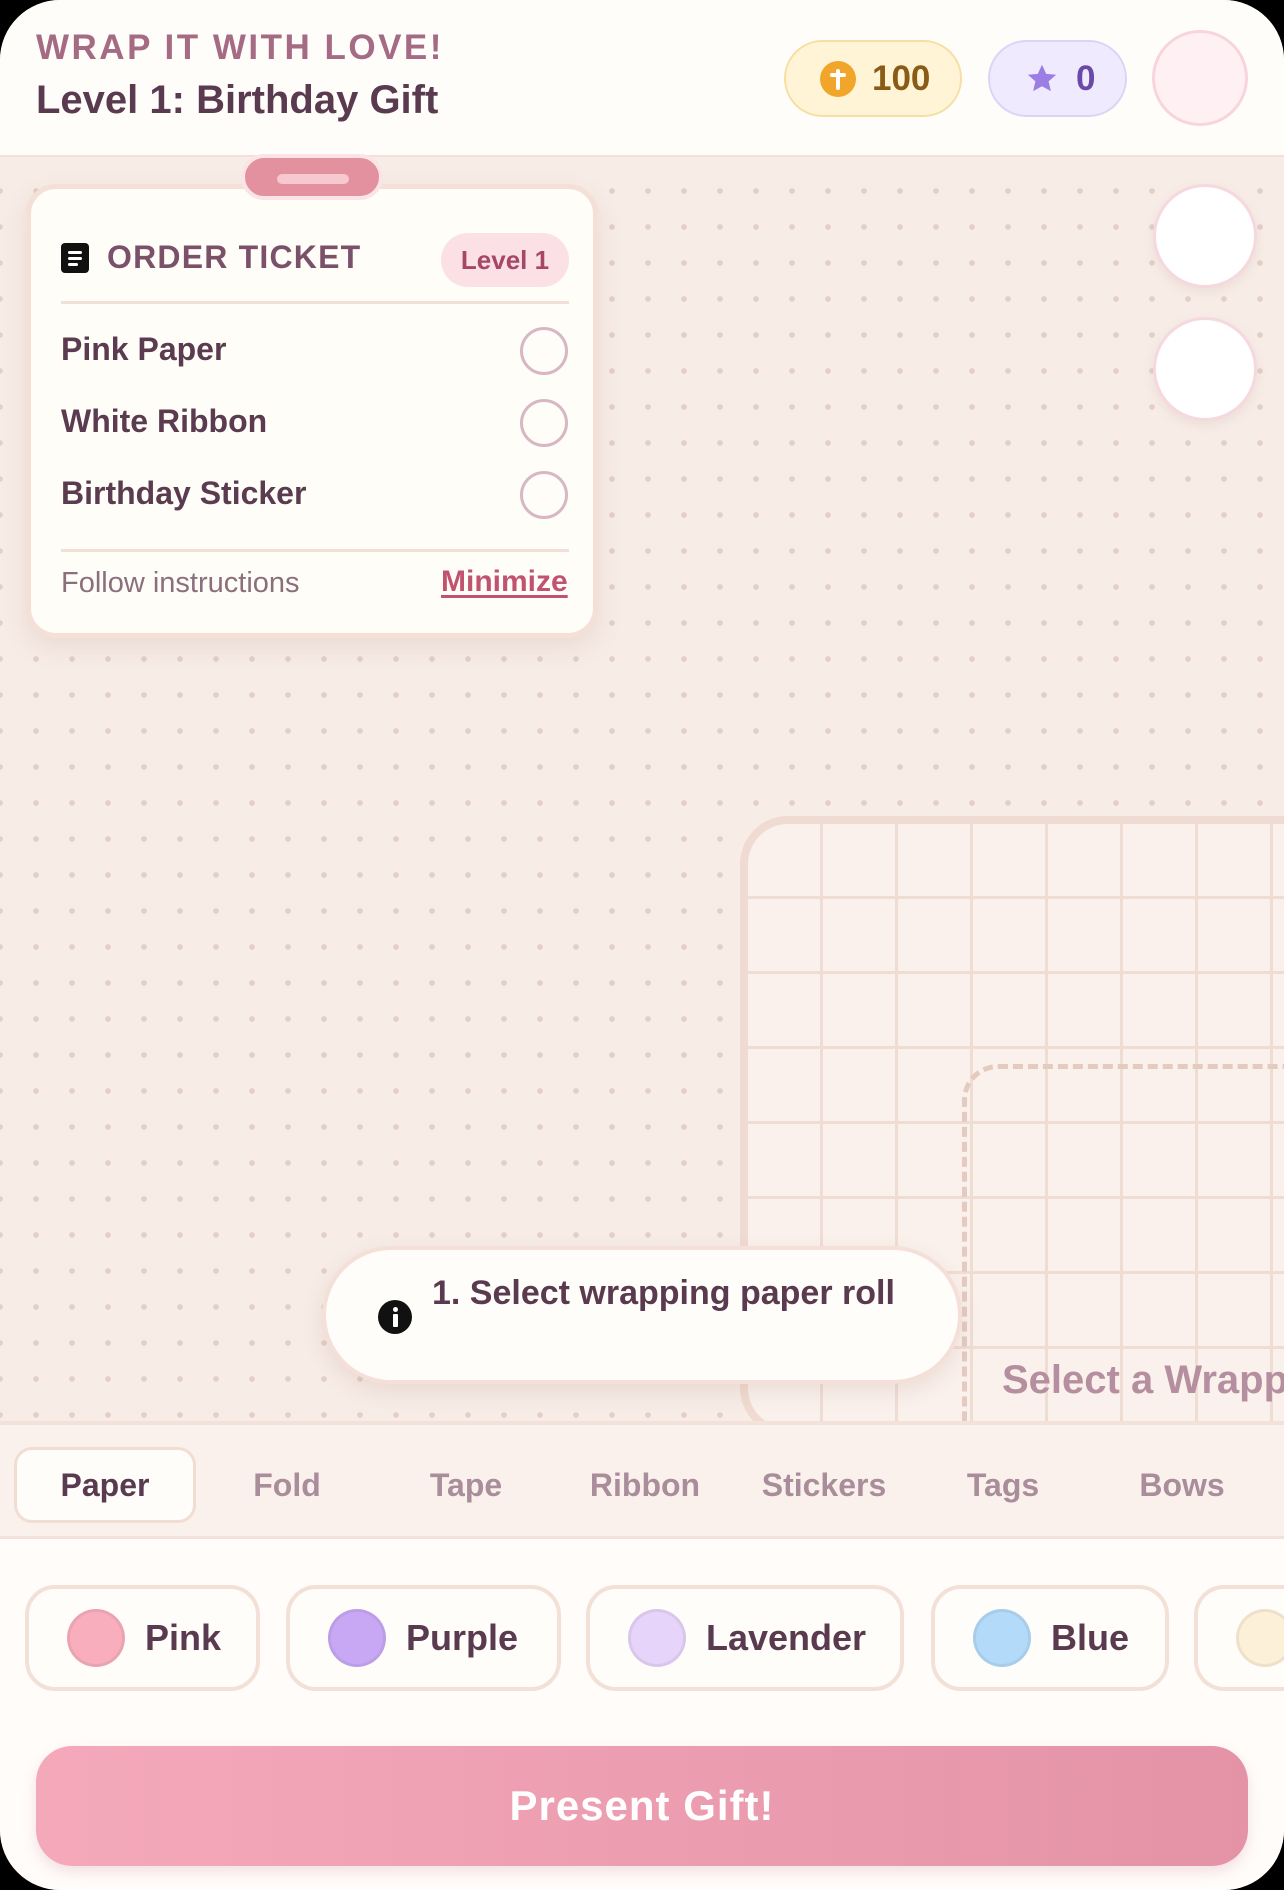 This screenshot has height=1890, width=1284. What do you see at coordinates (824, 1485) in the screenshot?
I see `tab-stickers: Stickers` at bounding box center [824, 1485].